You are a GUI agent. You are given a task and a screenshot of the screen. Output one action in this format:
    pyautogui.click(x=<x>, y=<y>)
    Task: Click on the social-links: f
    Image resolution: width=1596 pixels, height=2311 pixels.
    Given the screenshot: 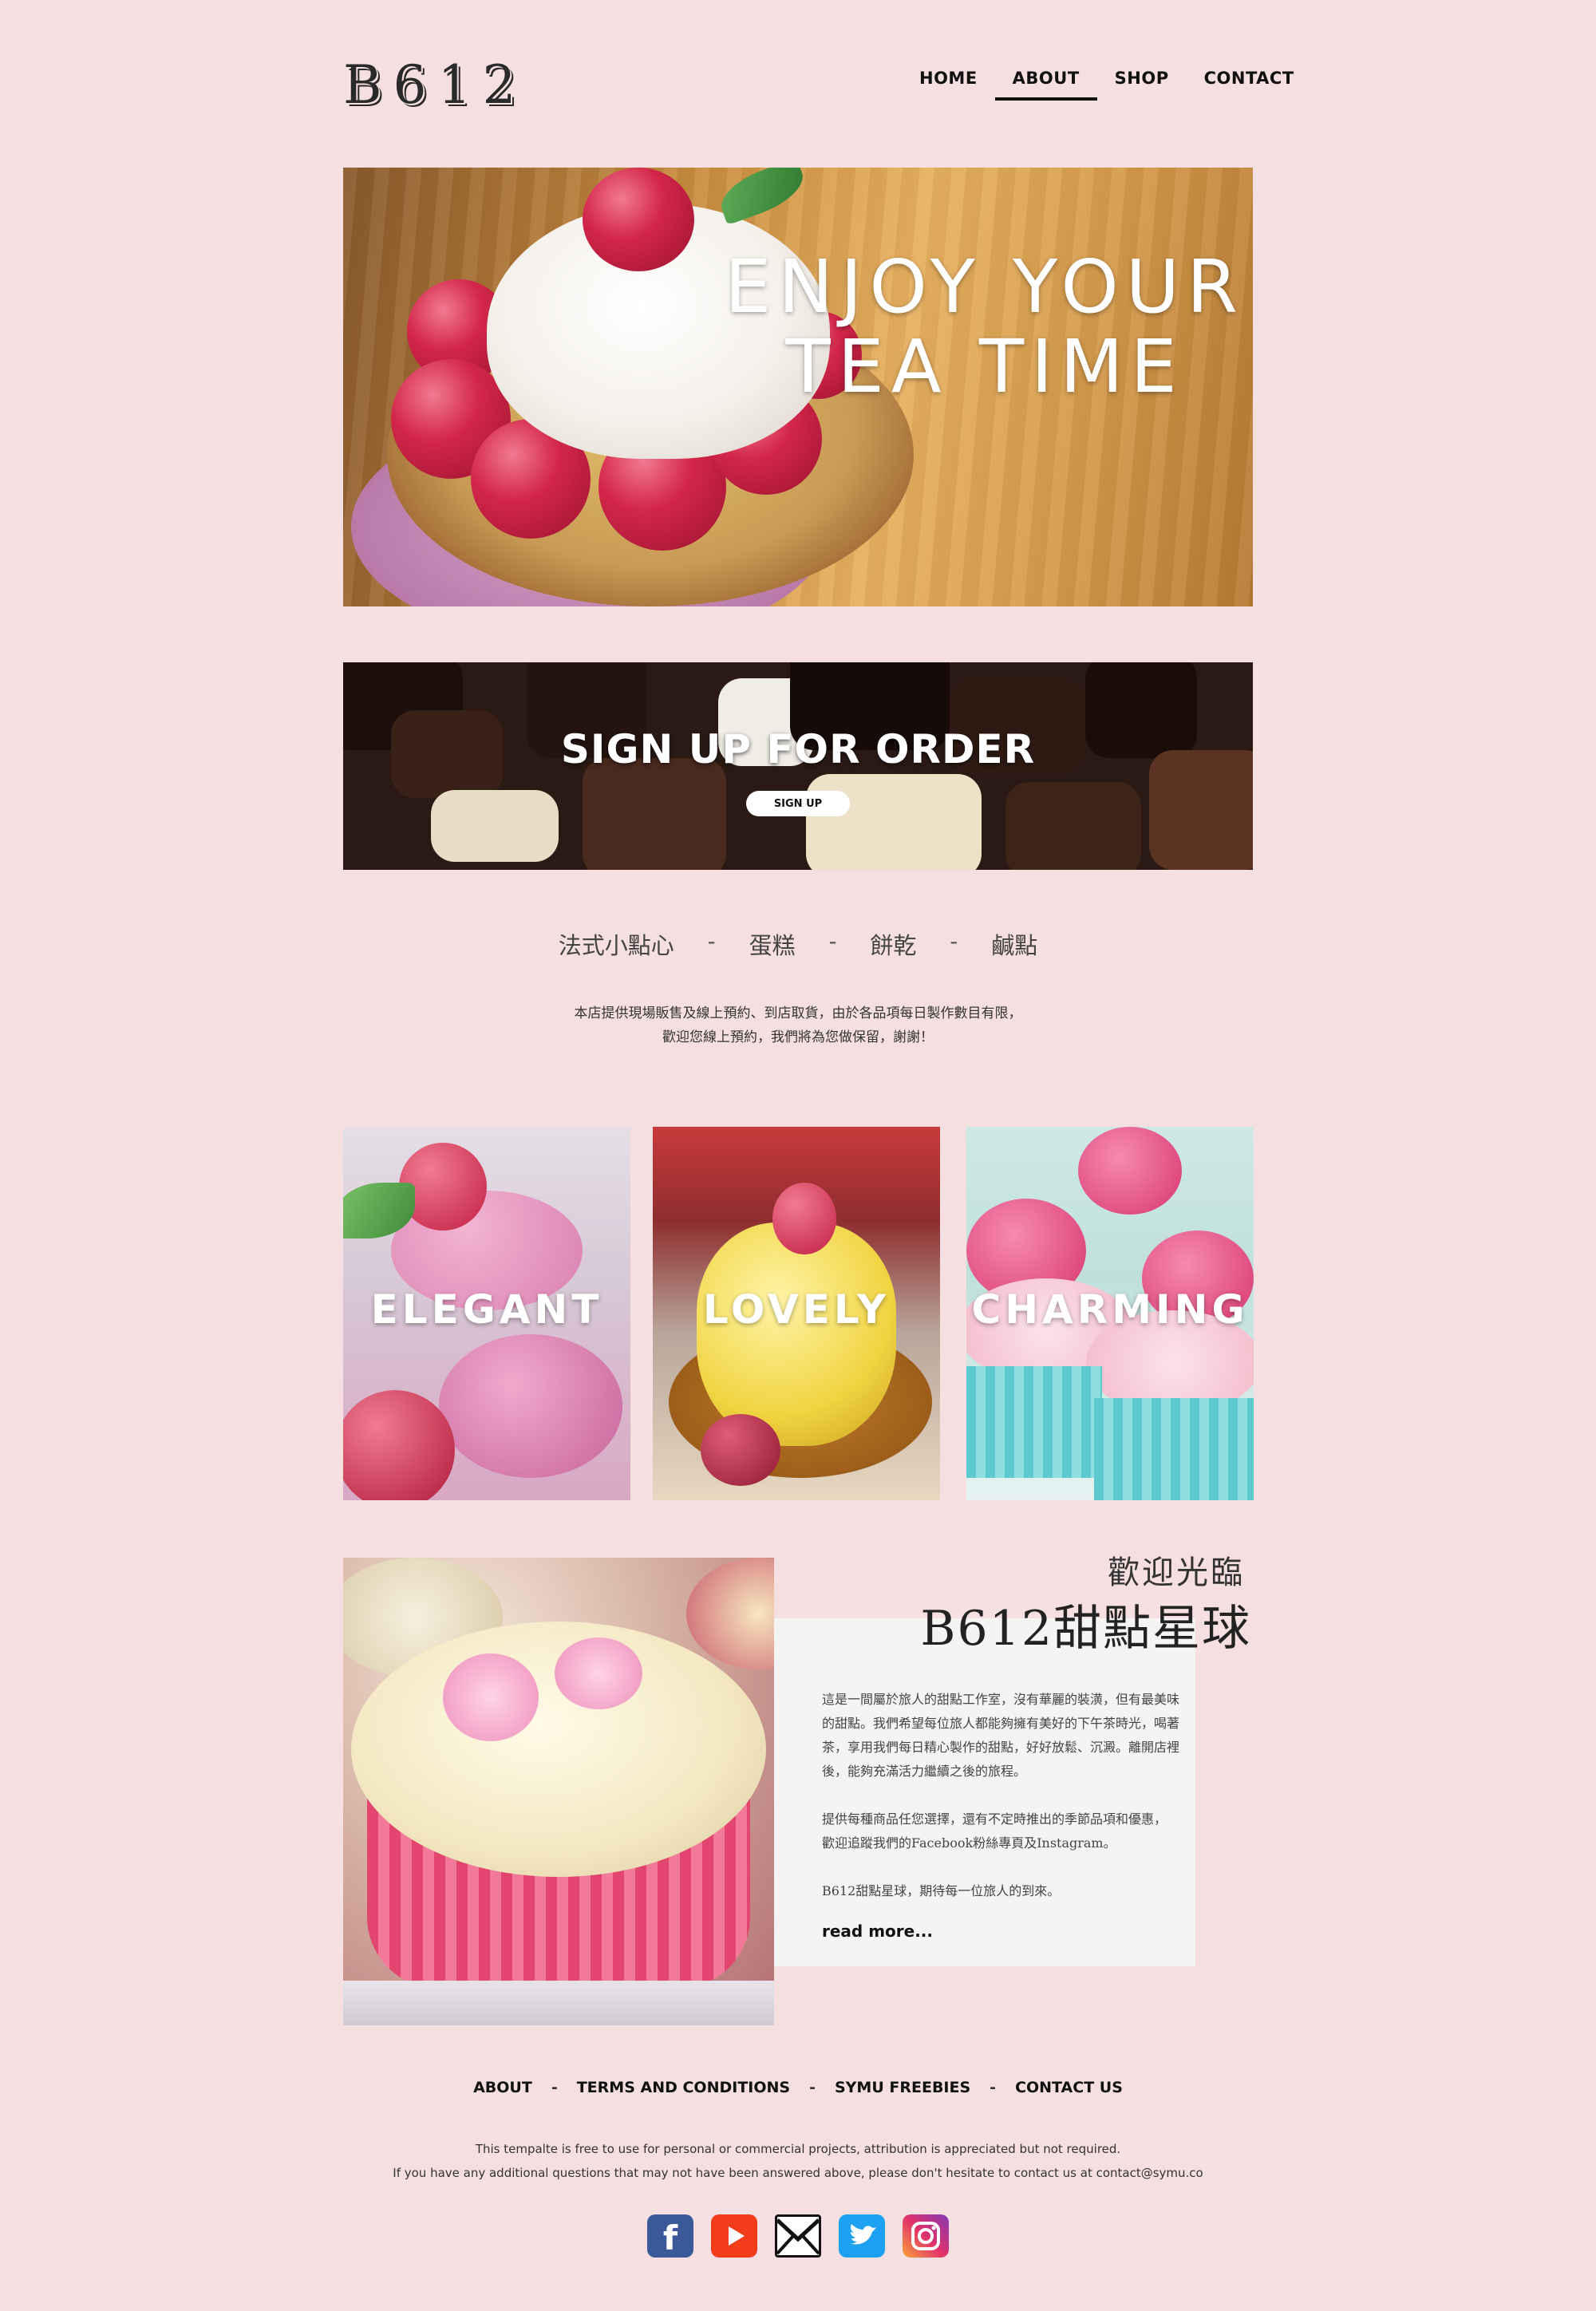 What is the action you would take?
    pyautogui.click(x=798, y=2236)
    